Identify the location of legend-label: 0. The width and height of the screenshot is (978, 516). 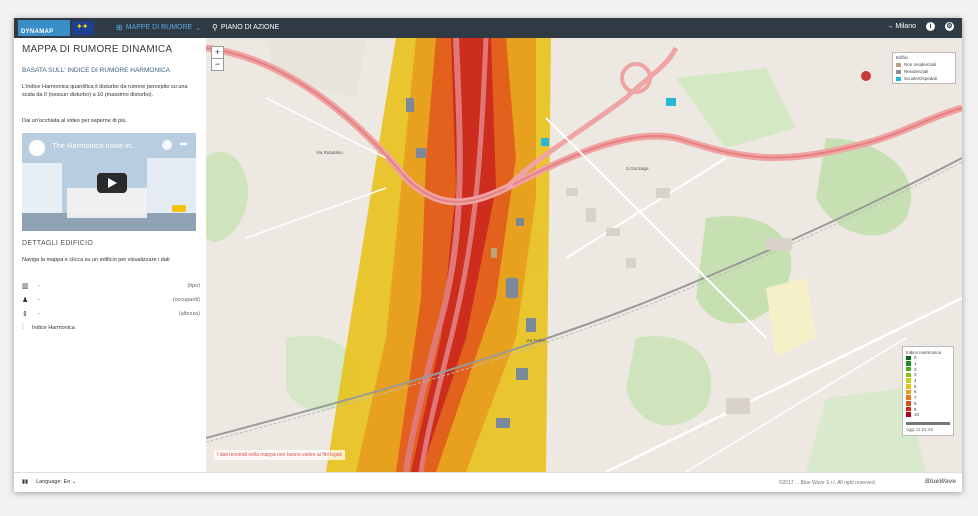
(915, 358).